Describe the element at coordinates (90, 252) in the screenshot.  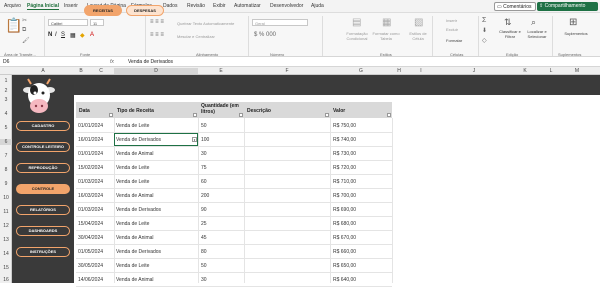
I see `table-cell: 01/05/2024` at that location.